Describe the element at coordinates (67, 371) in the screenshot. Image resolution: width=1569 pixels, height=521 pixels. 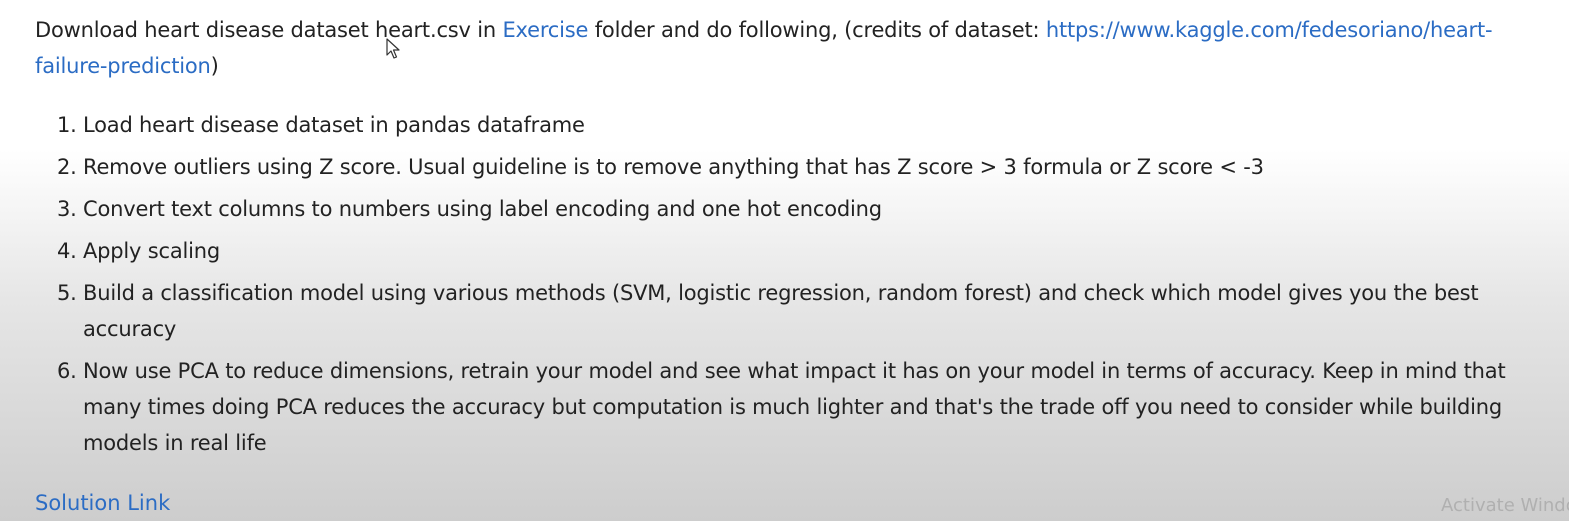
I see `task-number: 6.` at that location.